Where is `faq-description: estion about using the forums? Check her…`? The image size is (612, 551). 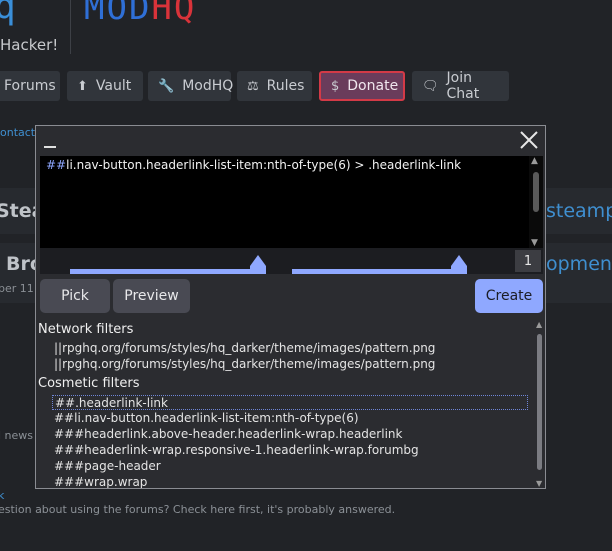 faq-description: estion about using the forums? Check her… is located at coordinates (198, 509).